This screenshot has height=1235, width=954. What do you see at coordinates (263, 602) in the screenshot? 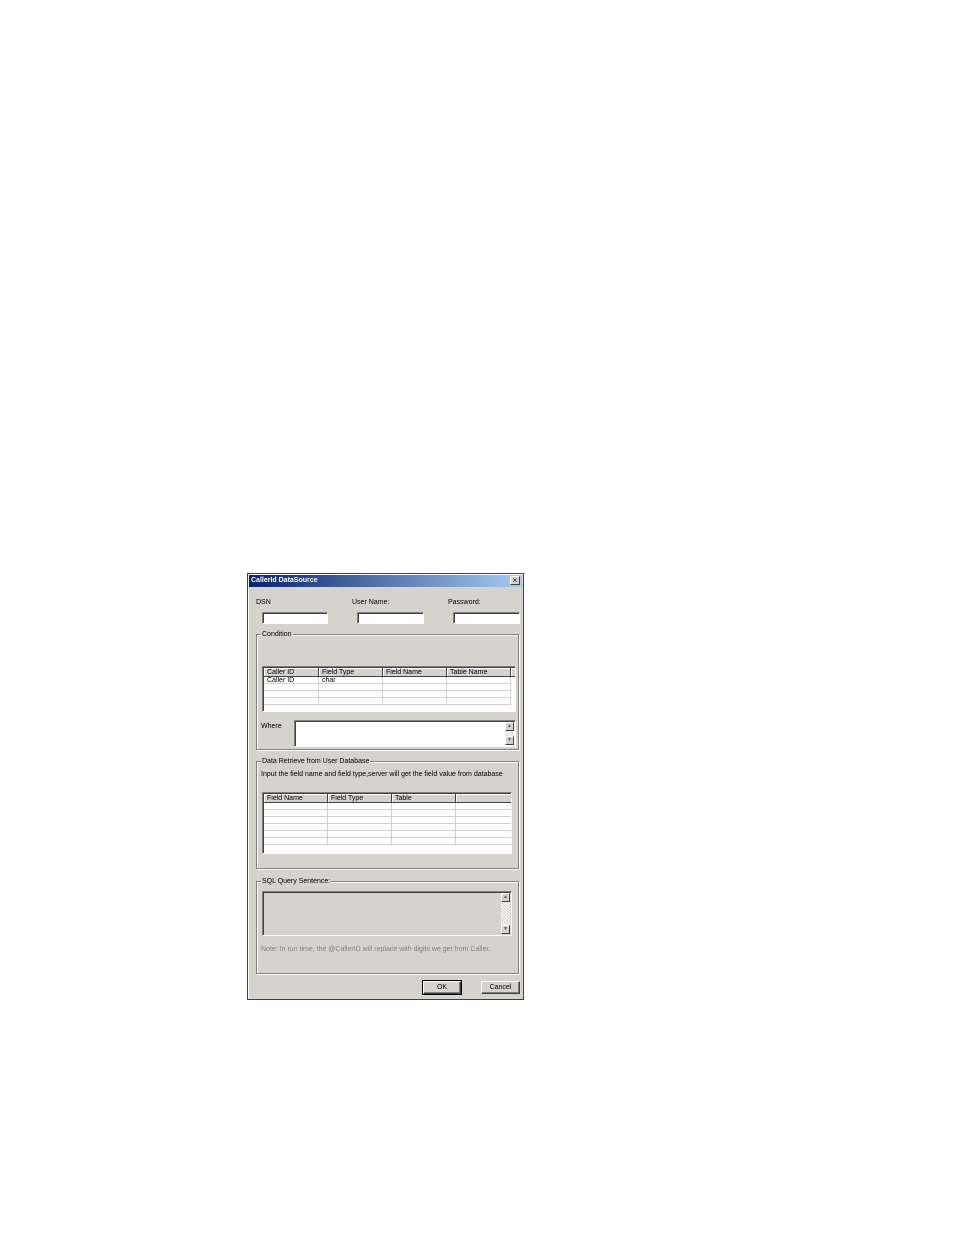
I see `dsn-label: DSN` at bounding box center [263, 602].